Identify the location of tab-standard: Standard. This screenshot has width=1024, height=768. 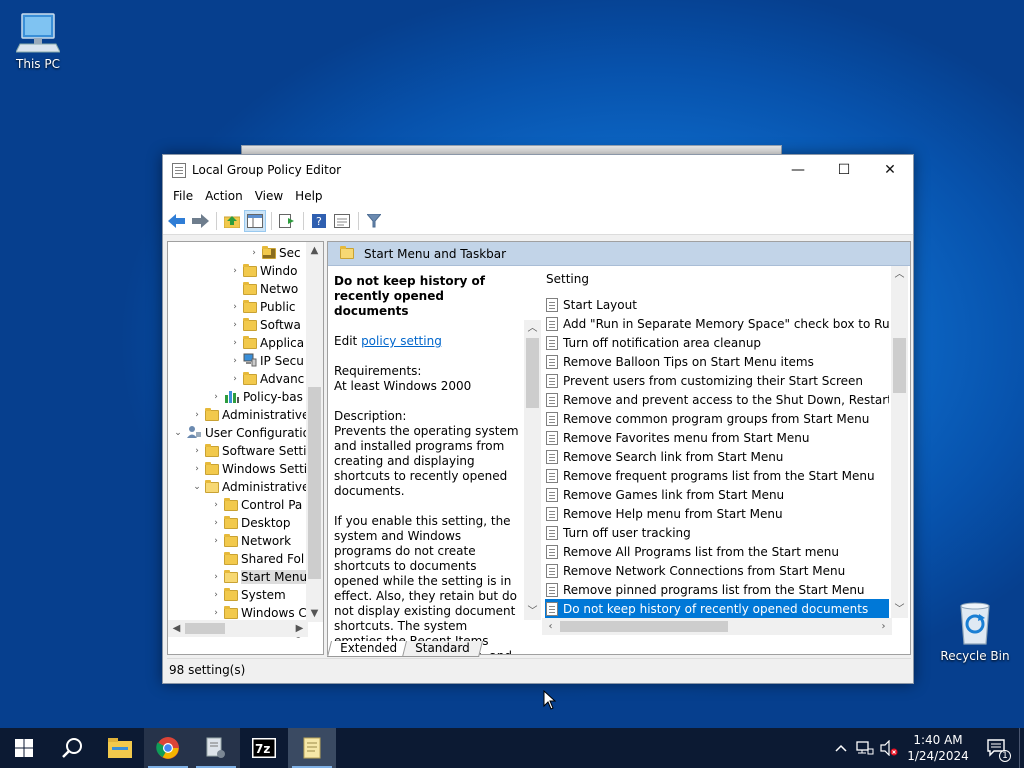
(442, 649).